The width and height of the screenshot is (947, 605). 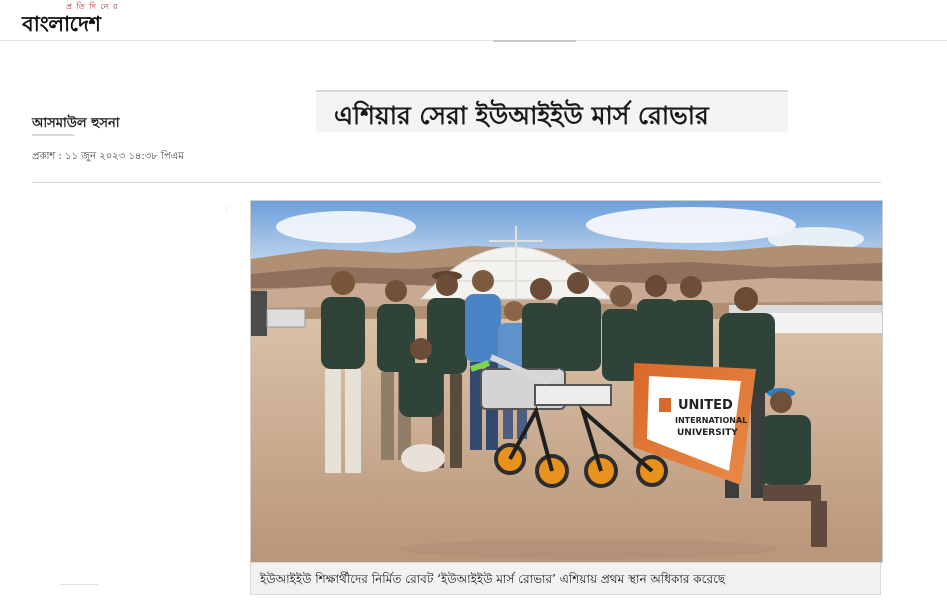 What do you see at coordinates (534, 41) in the screenshot?
I see `header-divider-accent` at bounding box center [534, 41].